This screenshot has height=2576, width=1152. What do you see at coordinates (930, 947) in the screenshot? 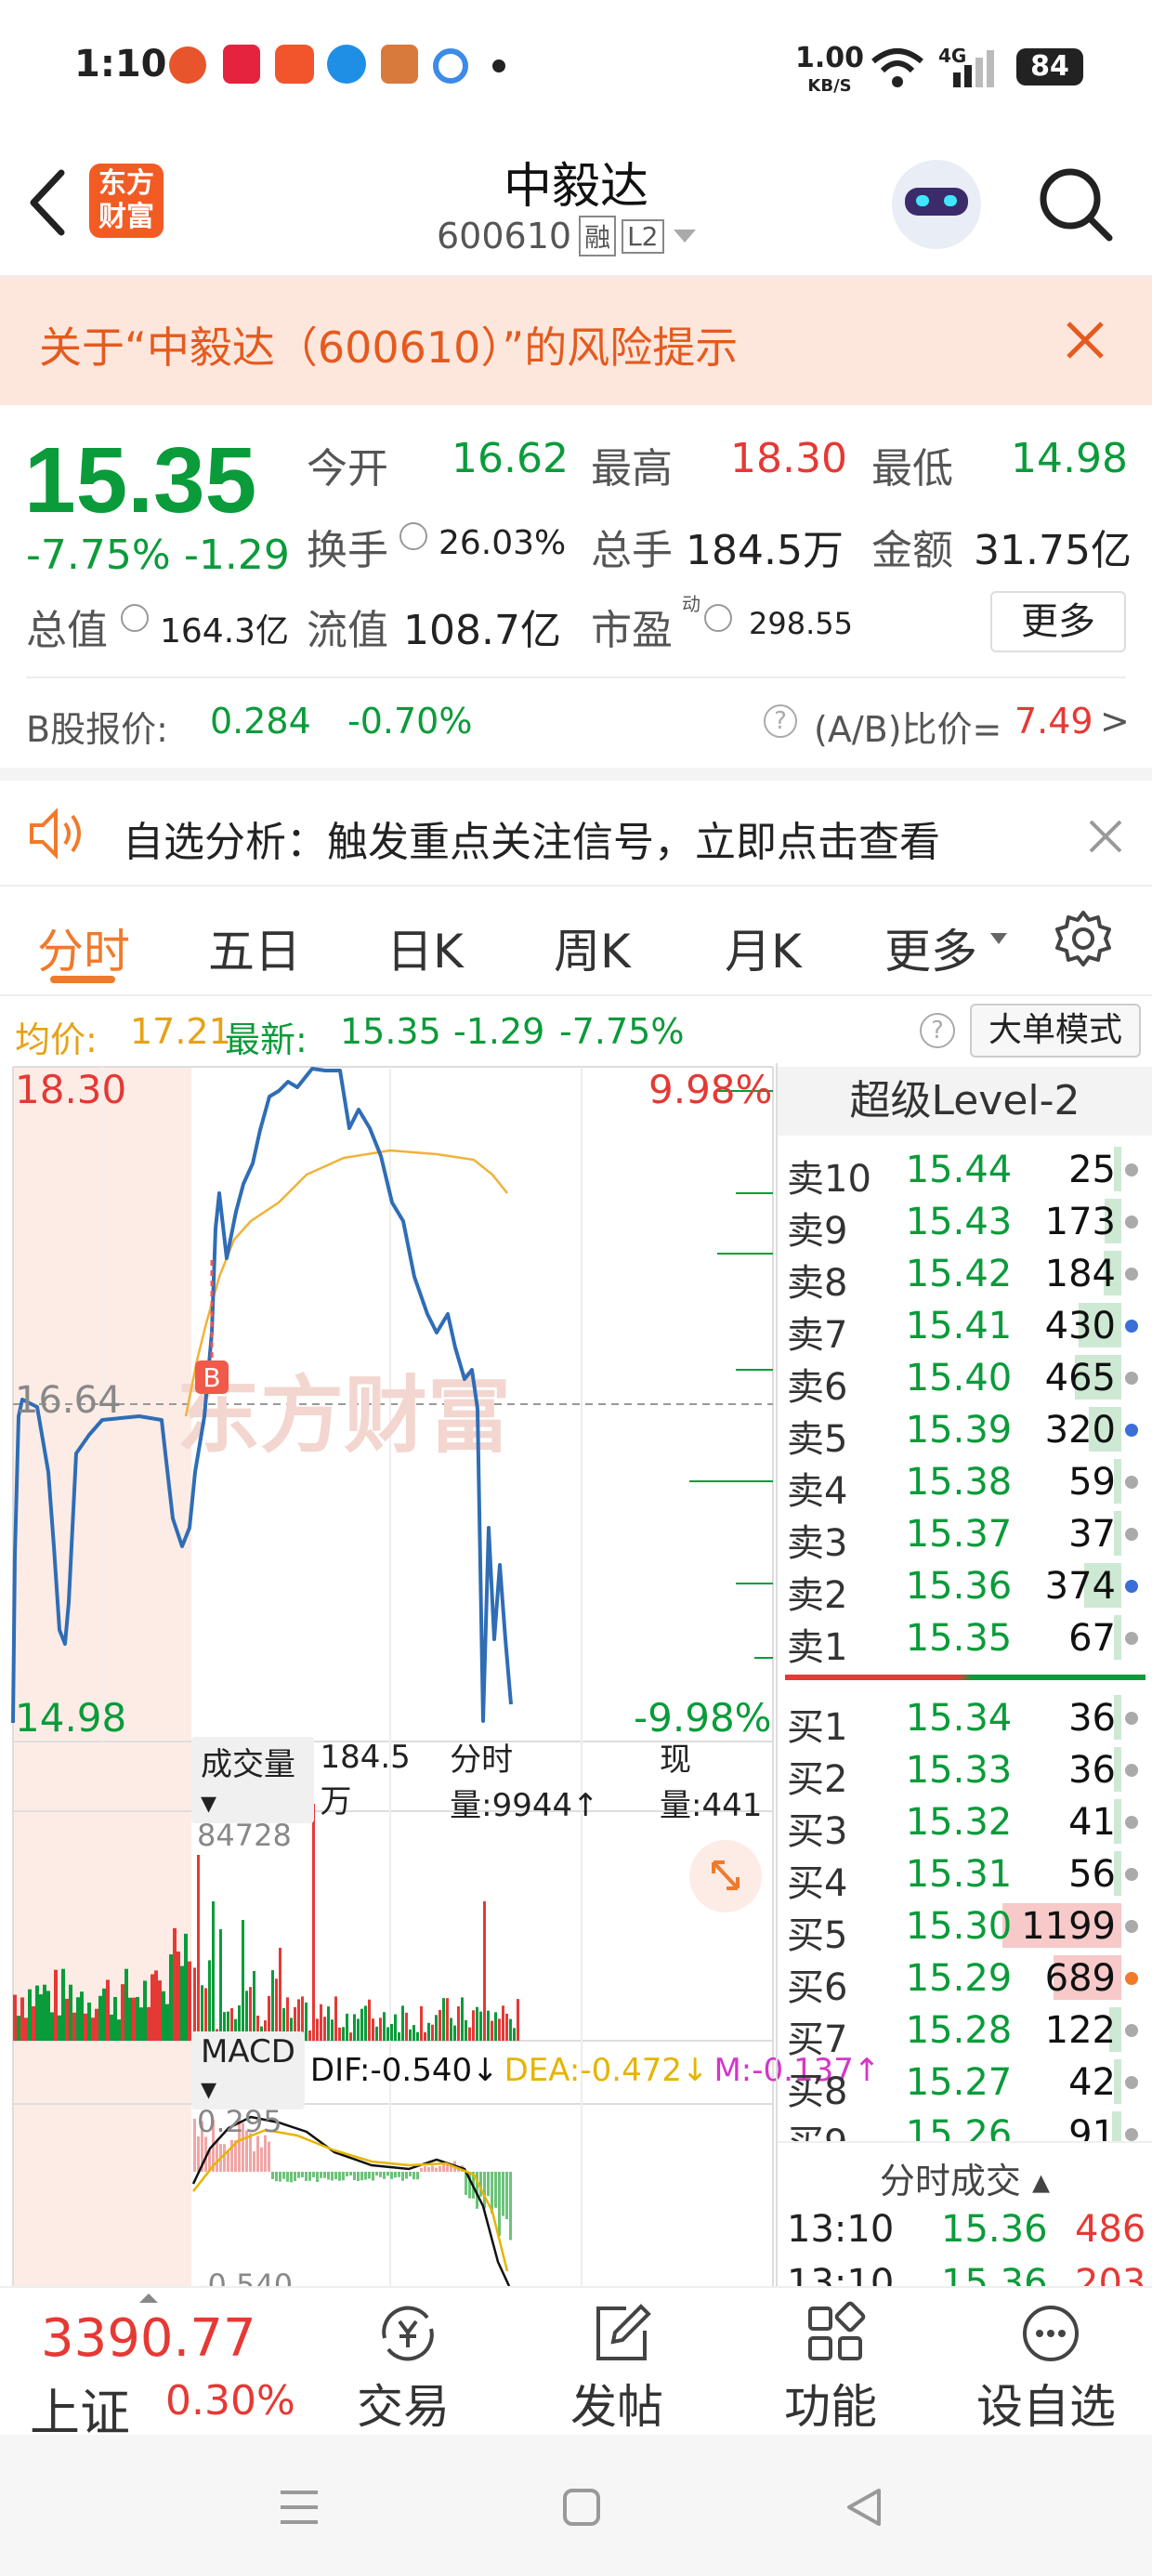
I see `tab-more: 更多` at bounding box center [930, 947].